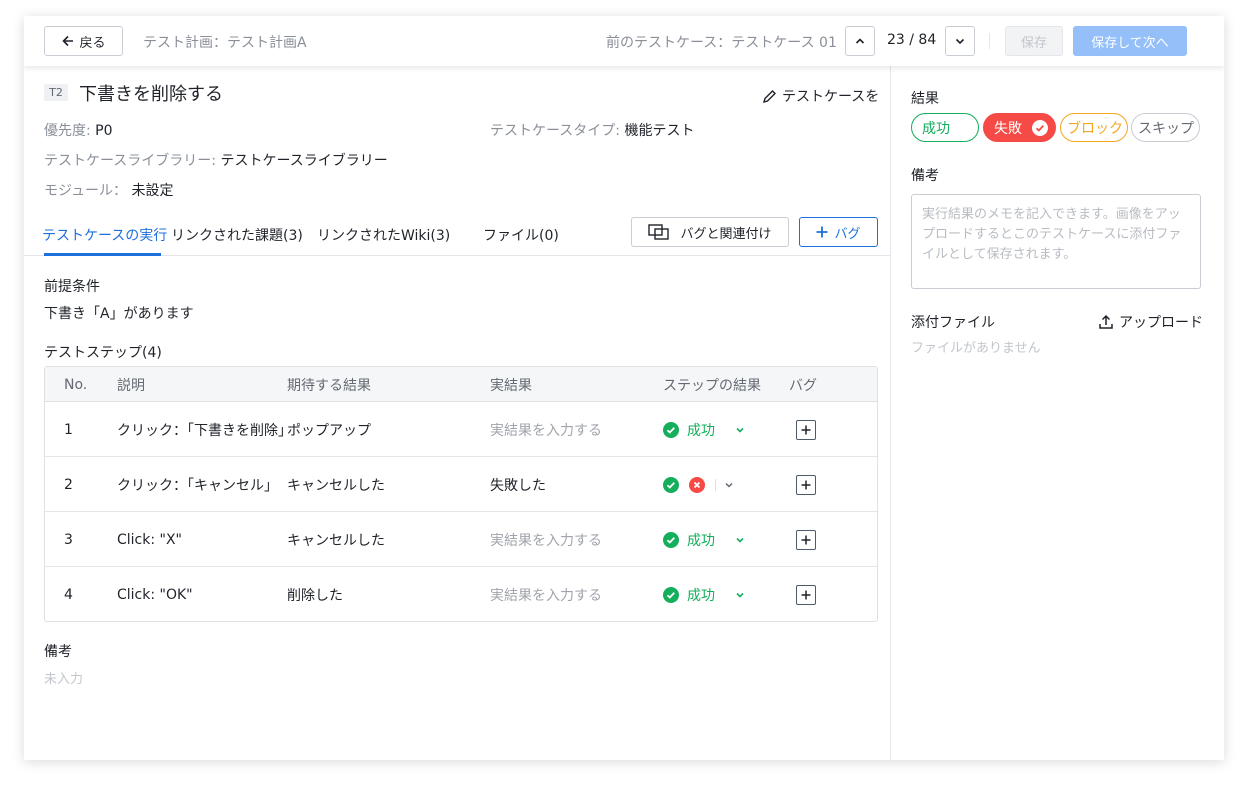  What do you see at coordinates (461, 384) in the screenshot?
I see `table-header: No. 説明 期待する結果 実結果 ステップの結果 バグ` at bounding box center [461, 384].